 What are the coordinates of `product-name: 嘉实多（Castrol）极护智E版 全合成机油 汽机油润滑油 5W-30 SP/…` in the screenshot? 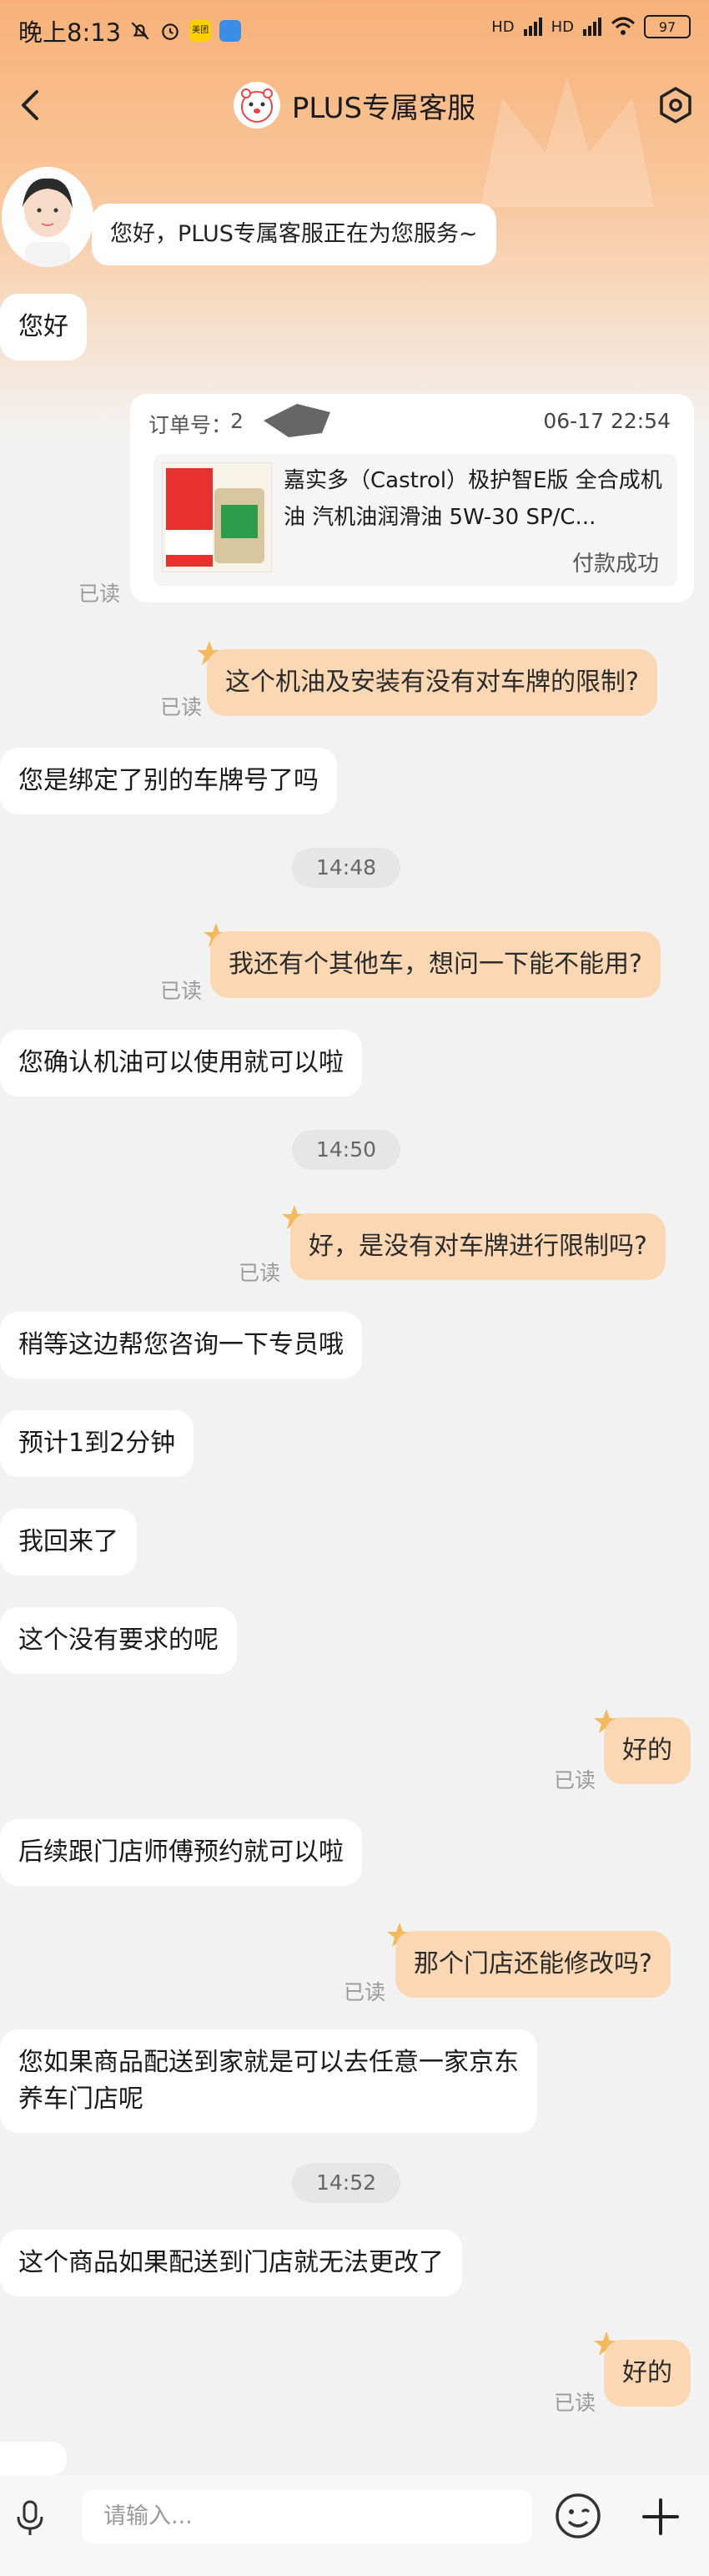 It's located at (473, 499).